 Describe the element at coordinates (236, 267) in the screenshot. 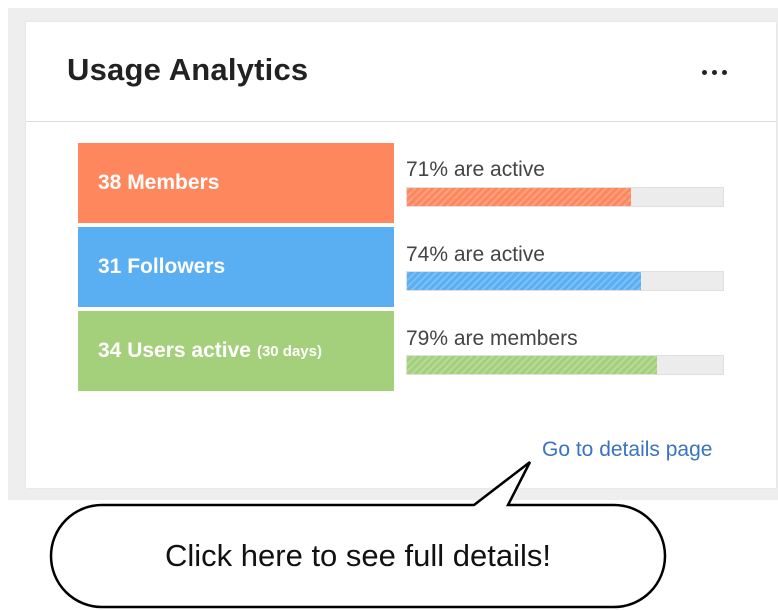

I see `followers-stat-block: 31 Followers` at that location.